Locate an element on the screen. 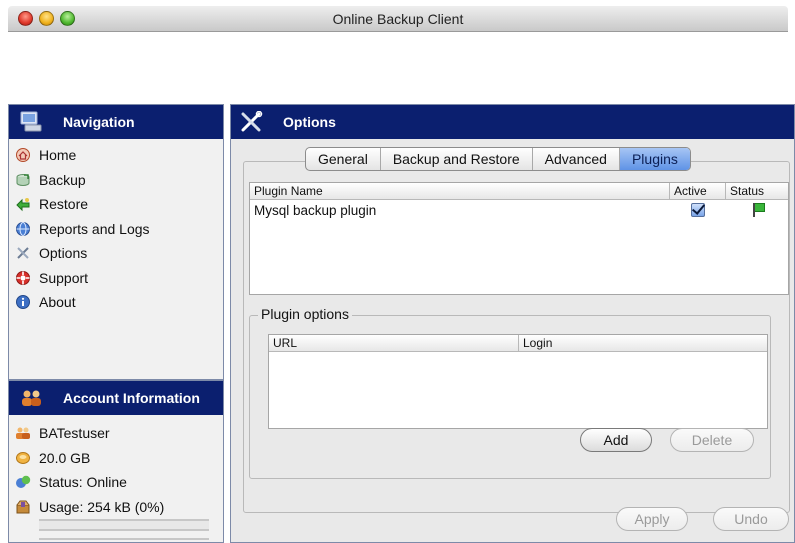 The width and height of the screenshot is (795, 543). account-quota: 20.0 GB is located at coordinates (119, 458).